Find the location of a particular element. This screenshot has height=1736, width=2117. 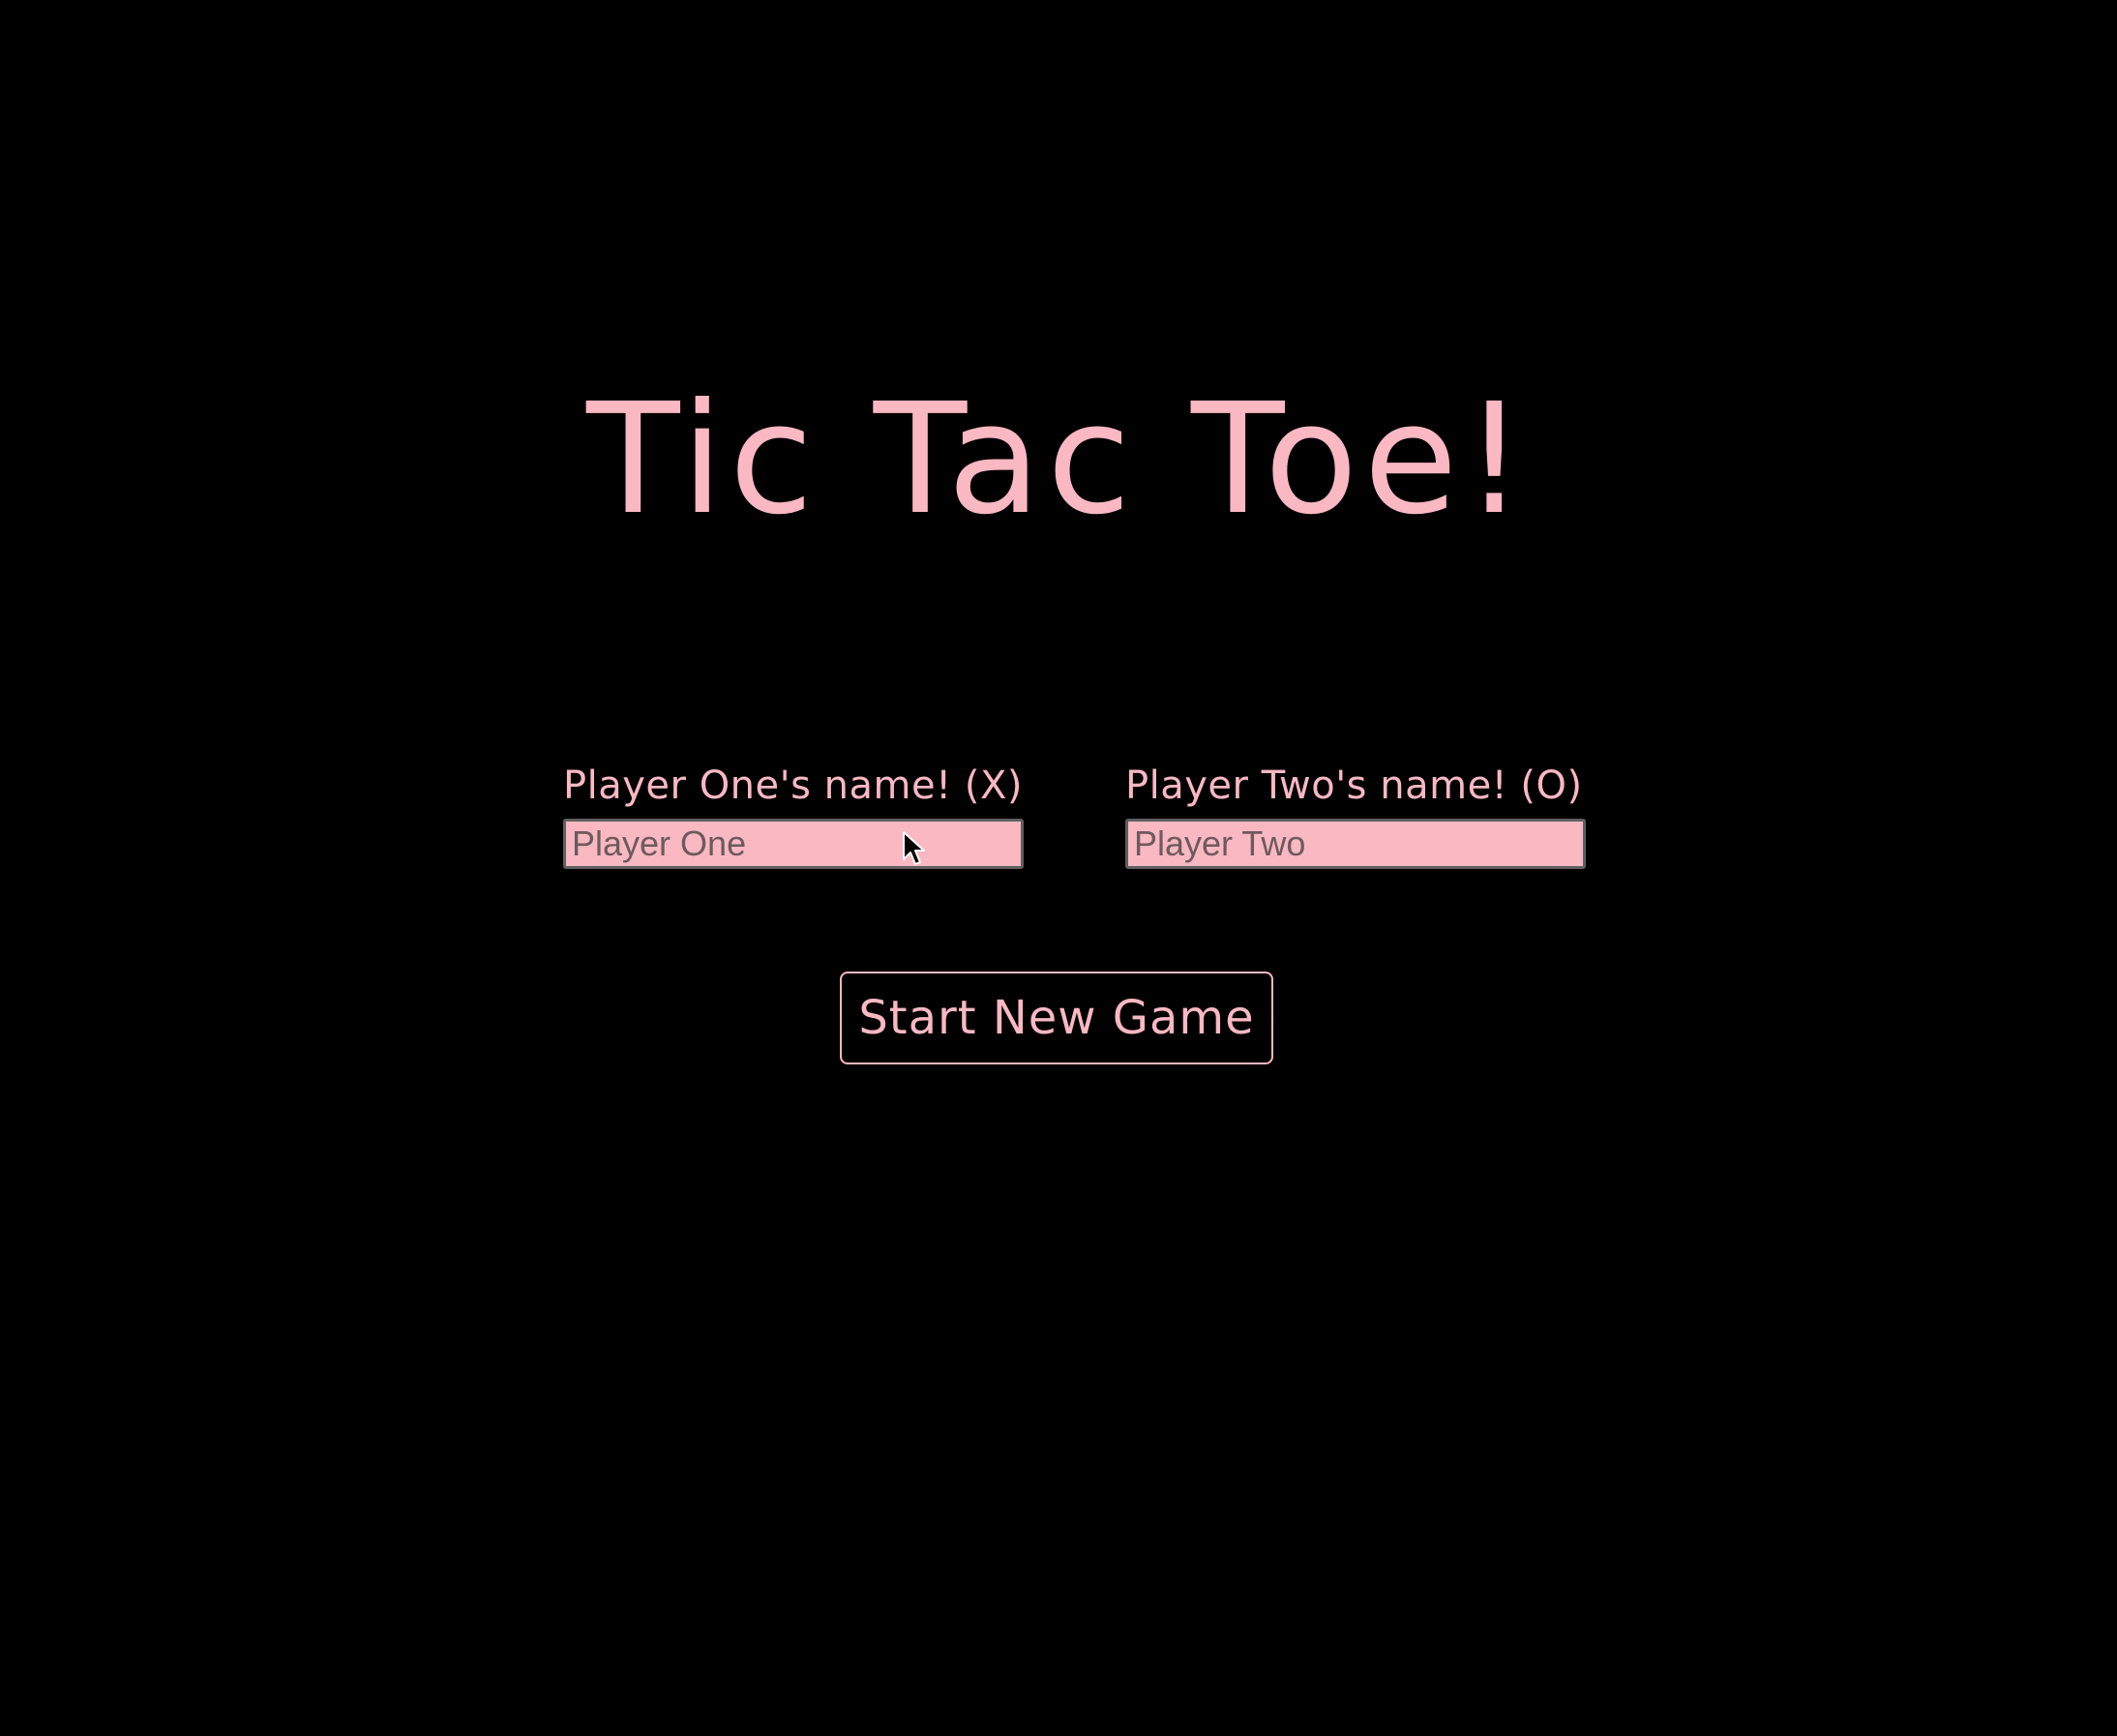

player-one-label: Player One's name! (X) is located at coordinates (793, 785).